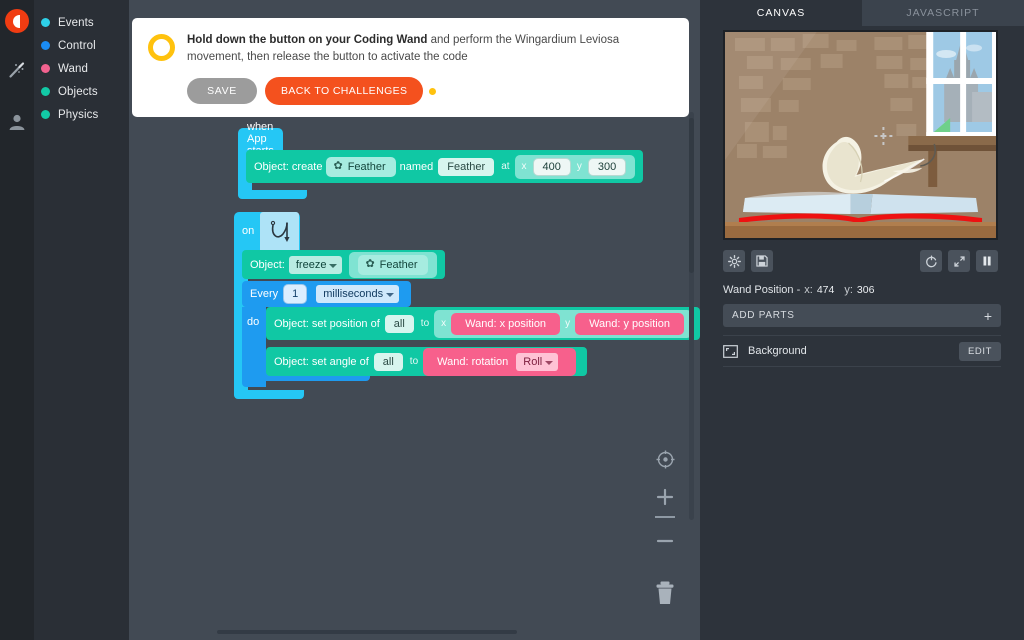  What do you see at coordinates (537, 361) in the screenshot?
I see `rotation-axis-dropdown: Roll` at bounding box center [537, 361].